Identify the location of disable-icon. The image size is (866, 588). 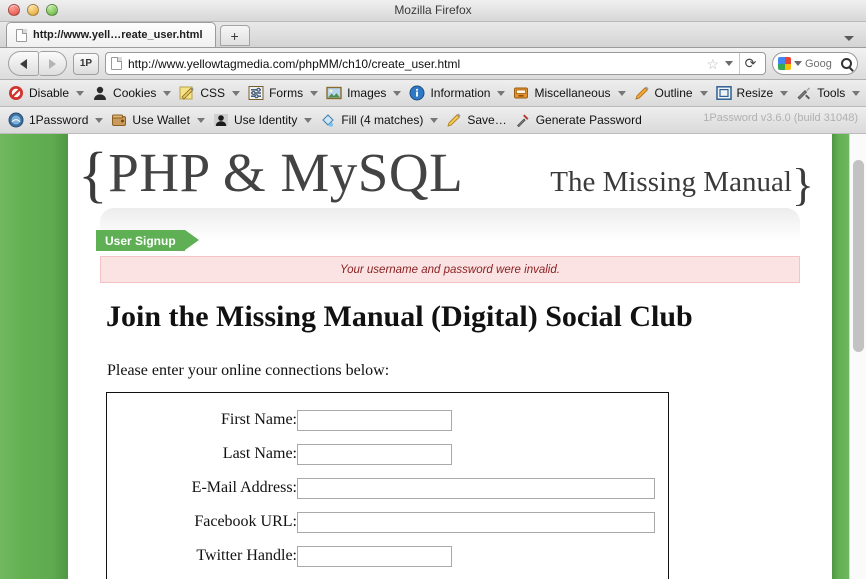
(16, 93).